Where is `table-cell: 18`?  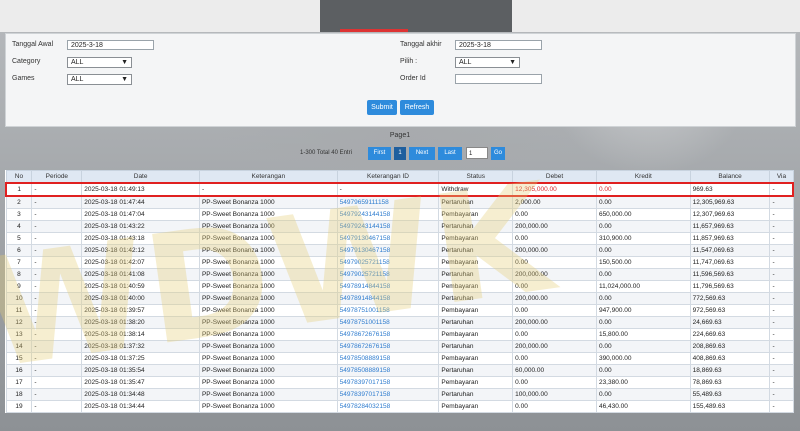
table-cell: 18 is located at coordinates (19, 394).